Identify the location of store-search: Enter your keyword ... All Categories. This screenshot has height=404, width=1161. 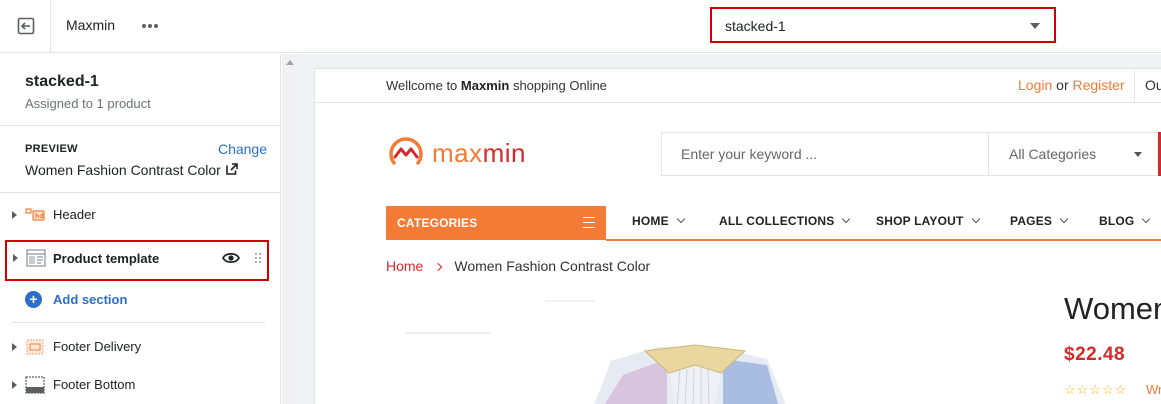
(911, 154).